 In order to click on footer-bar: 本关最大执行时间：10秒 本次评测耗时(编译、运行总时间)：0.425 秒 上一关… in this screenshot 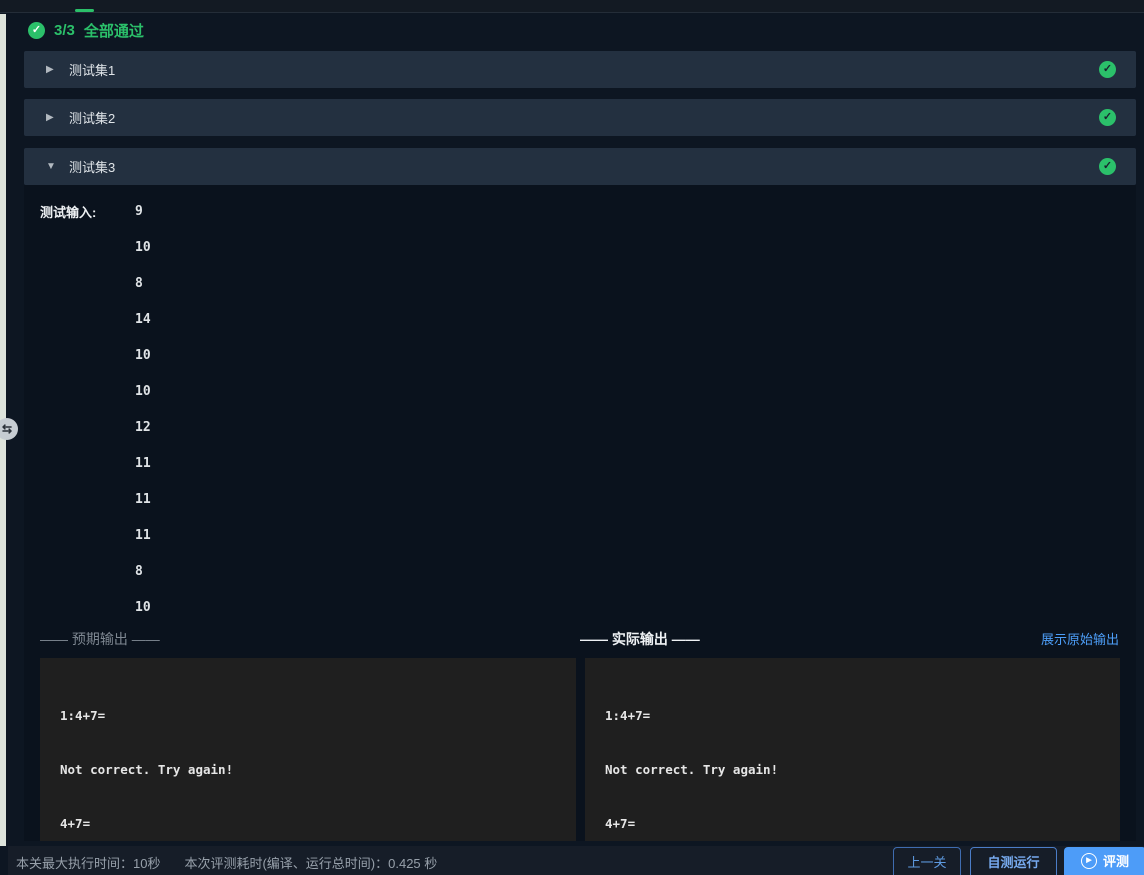, I will do `click(576, 860)`.